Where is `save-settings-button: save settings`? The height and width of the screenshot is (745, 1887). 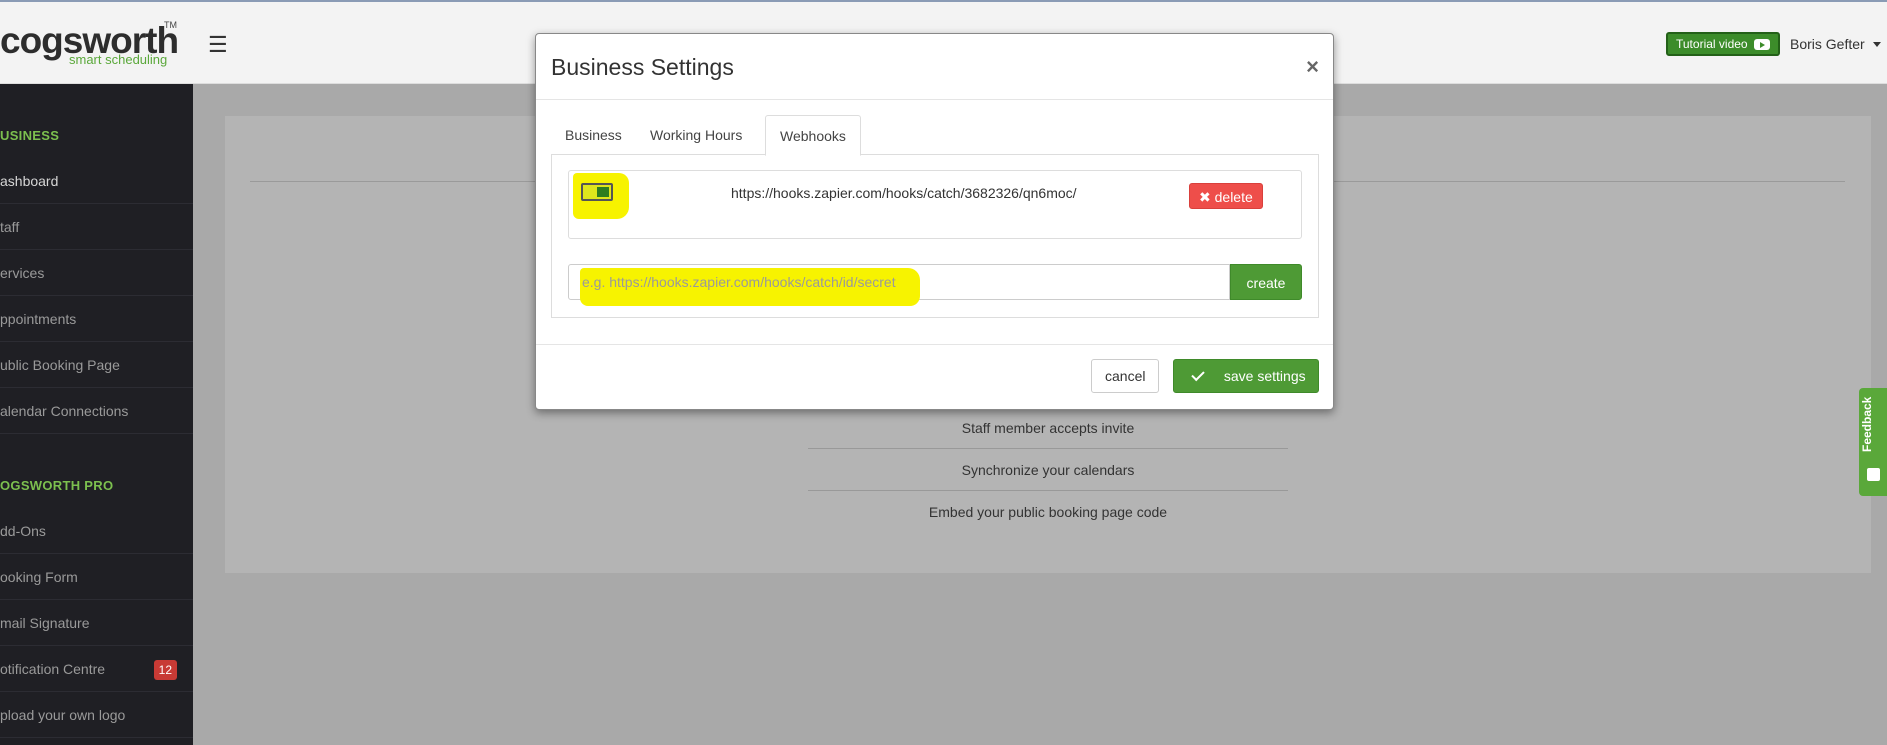 save-settings-button: save settings is located at coordinates (1246, 376).